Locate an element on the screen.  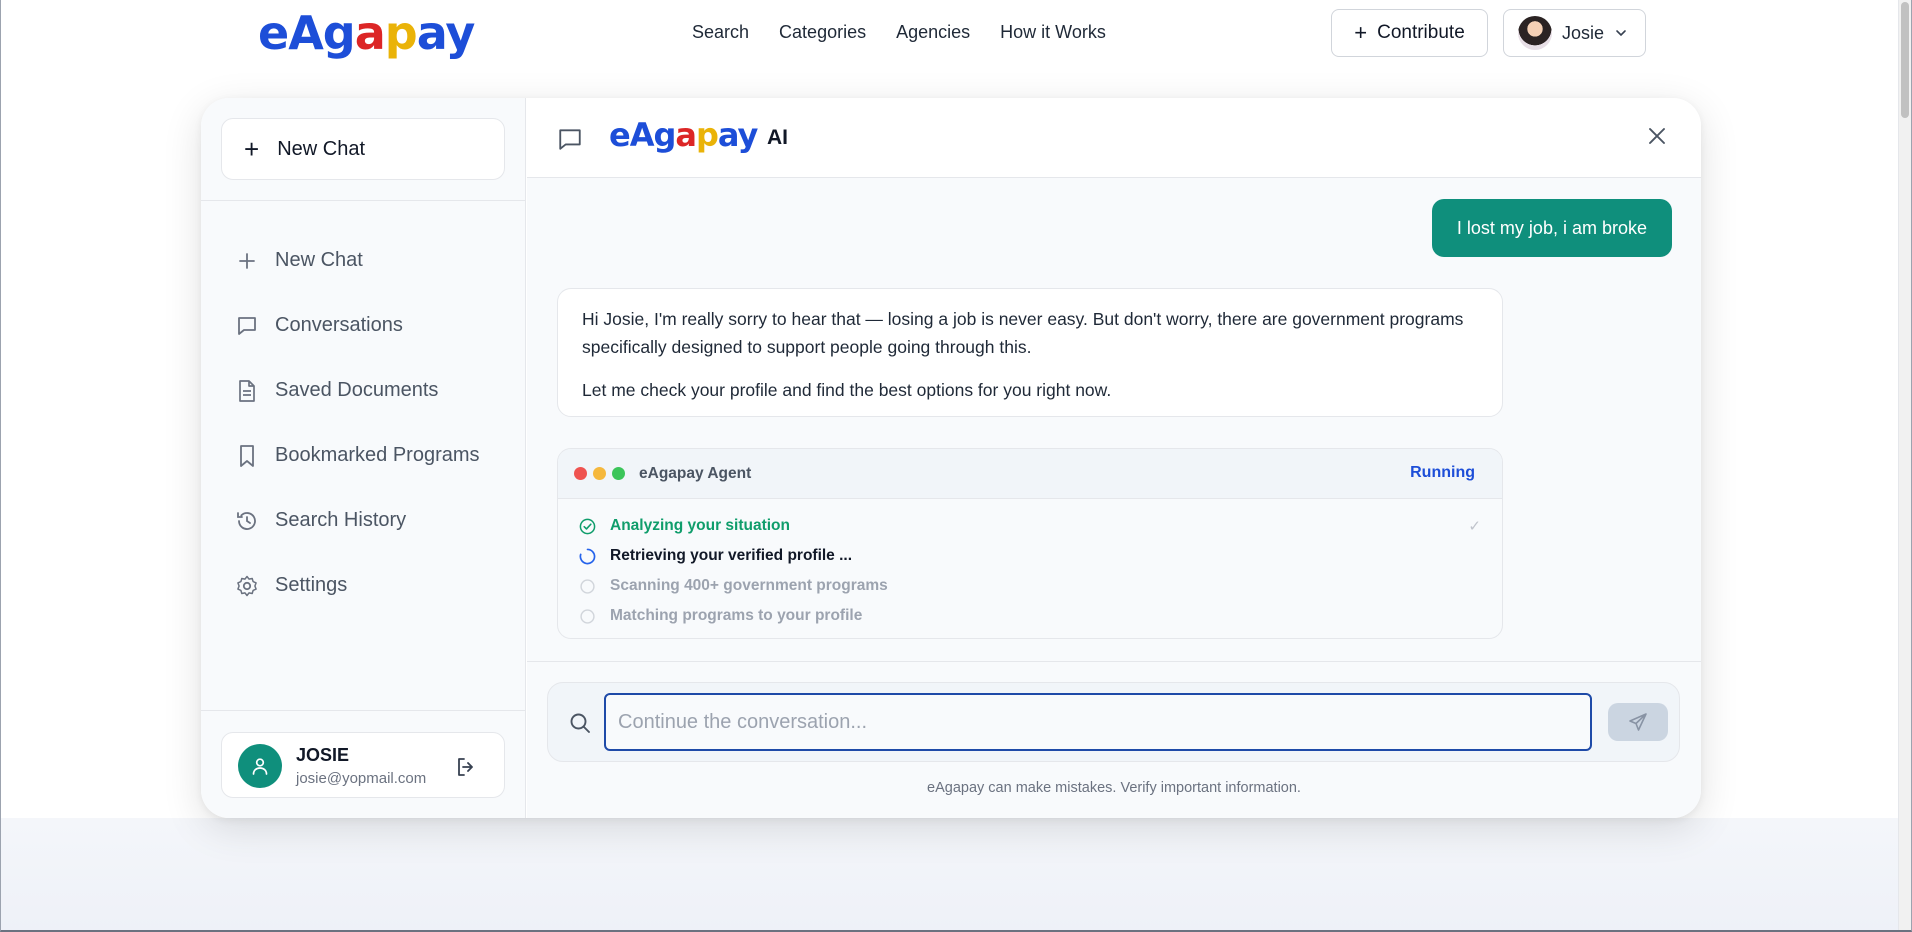
sidebar-item-new-chat: New Chat is located at coordinates (357, 260).